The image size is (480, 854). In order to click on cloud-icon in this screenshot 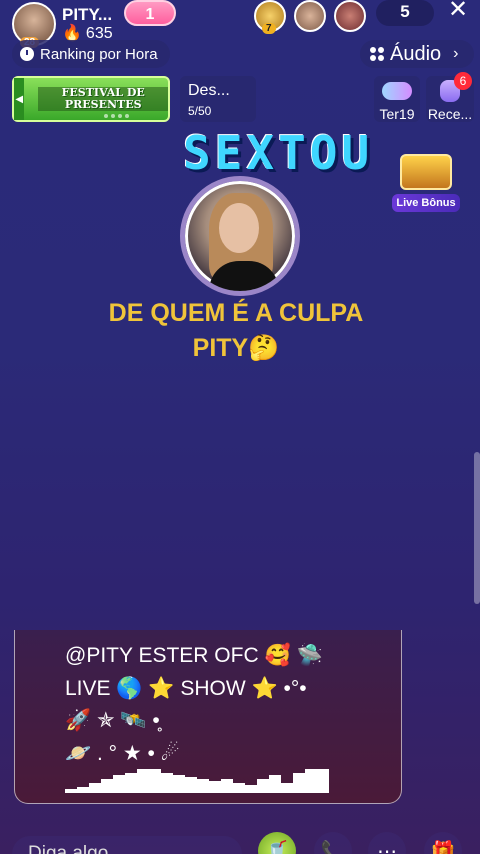, I will do `click(397, 91)`.